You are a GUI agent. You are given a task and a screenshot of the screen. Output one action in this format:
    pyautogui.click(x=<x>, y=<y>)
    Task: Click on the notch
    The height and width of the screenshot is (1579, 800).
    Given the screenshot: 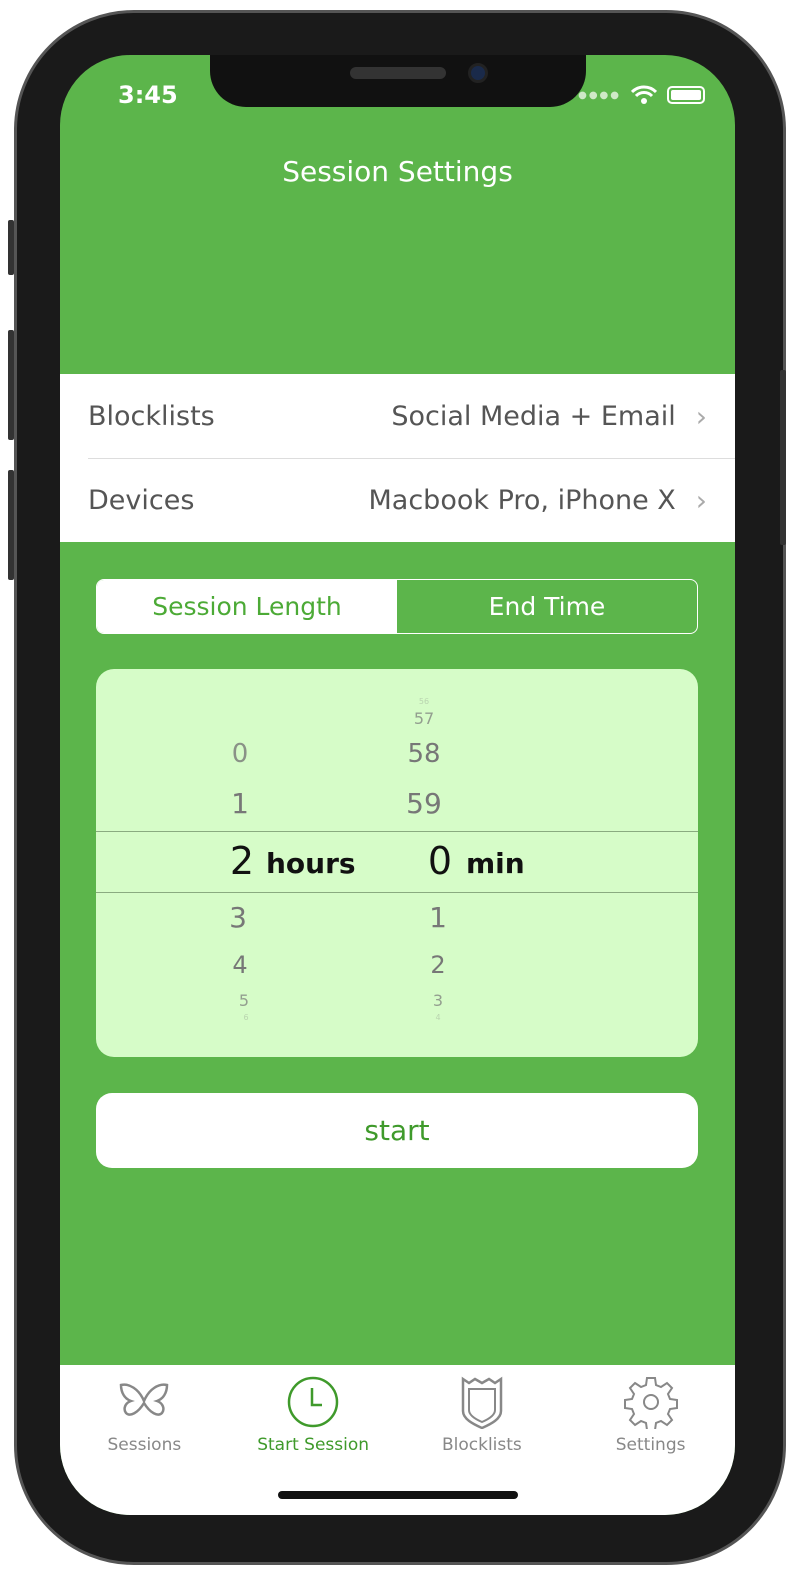 What is the action you would take?
    pyautogui.click(x=398, y=81)
    